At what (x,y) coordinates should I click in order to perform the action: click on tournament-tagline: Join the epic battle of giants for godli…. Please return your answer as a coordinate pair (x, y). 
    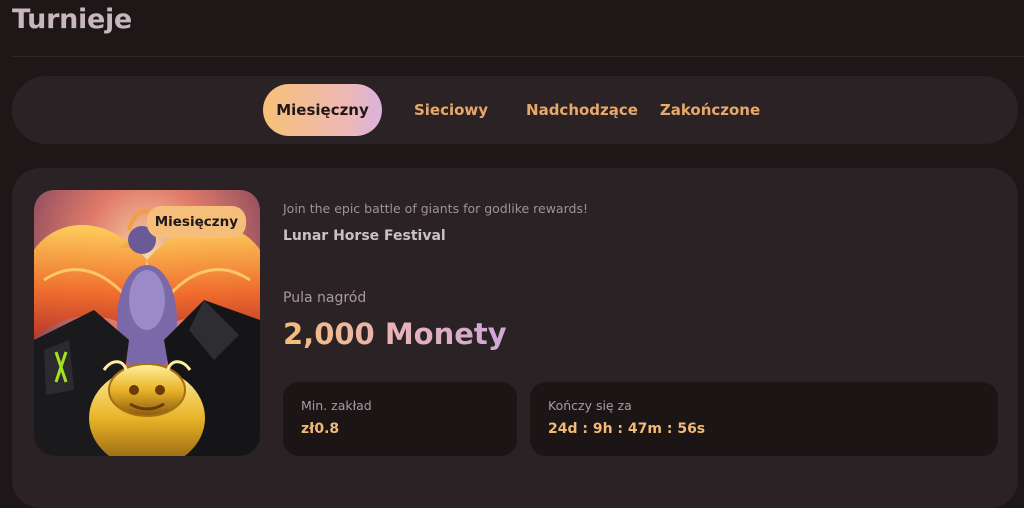
    Looking at the image, I should click on (435, 208).